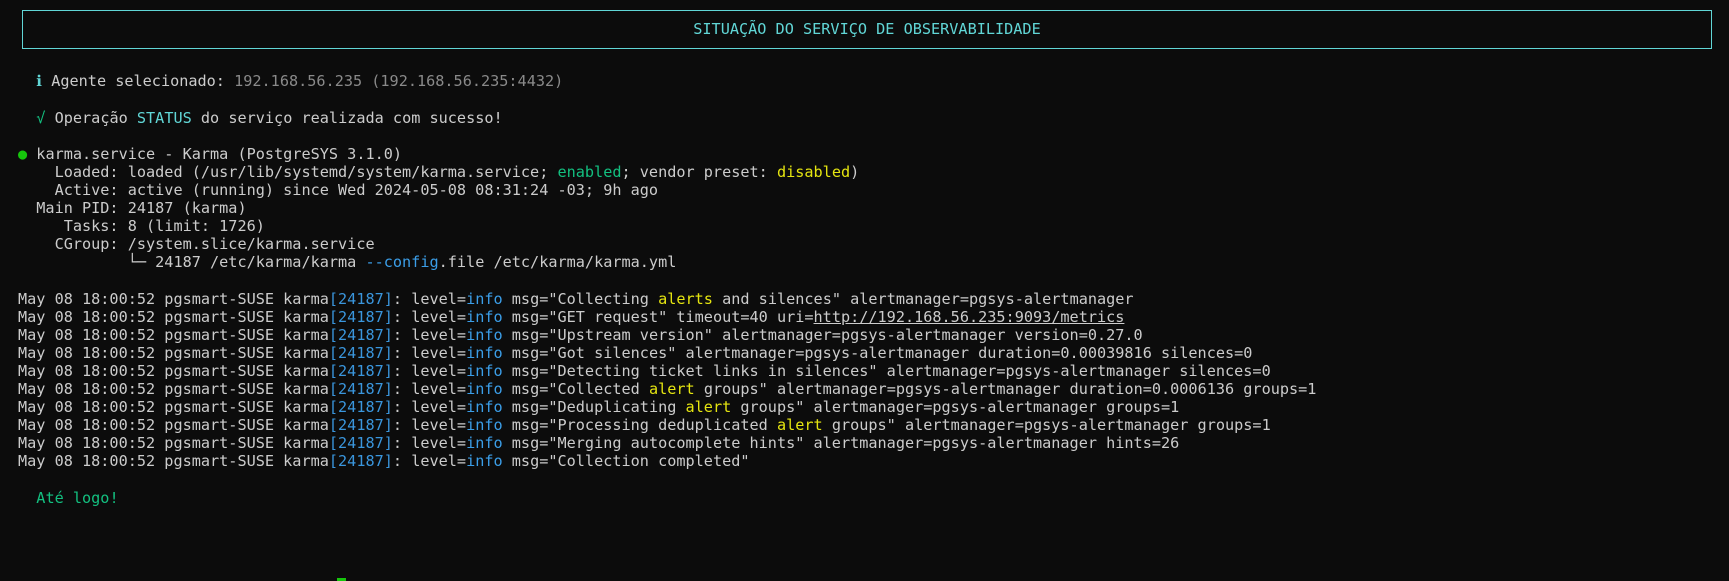 The height and width of the screenshot is (581, 1729). I want to click on log-highlight: alerts, so click(685, 299).